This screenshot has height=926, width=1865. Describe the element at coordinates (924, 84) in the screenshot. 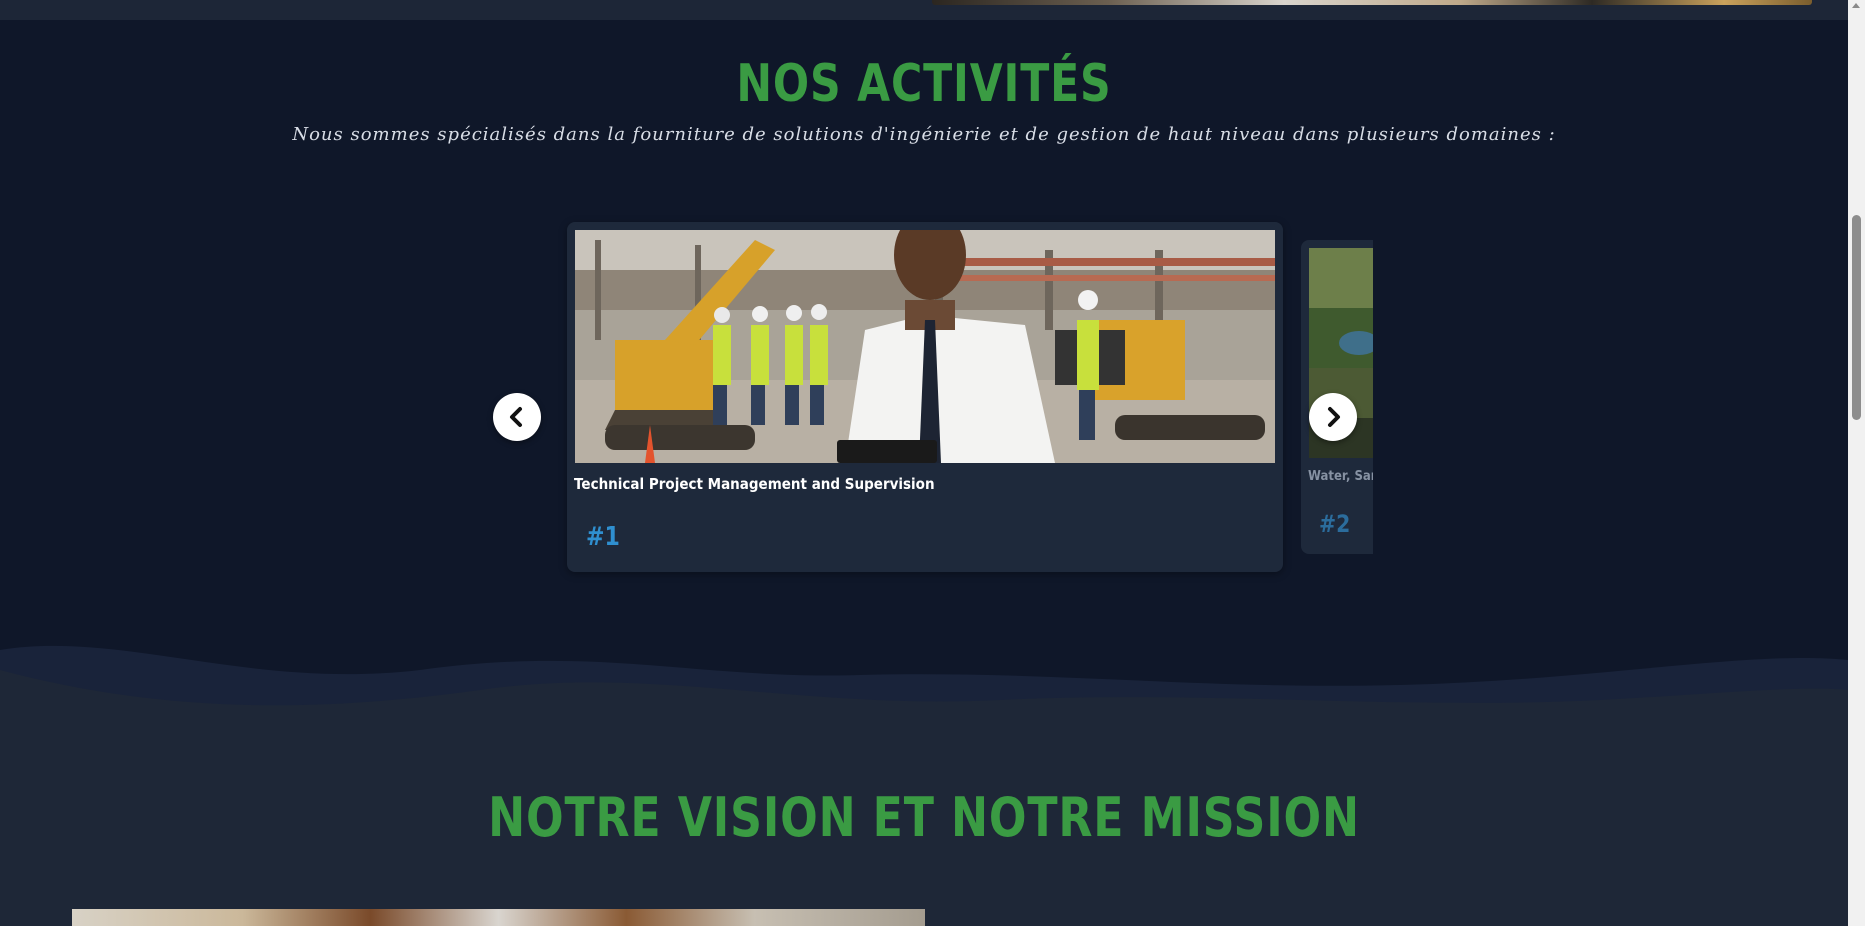

I see `activities-title: NOS ACTIVITÉS` at that location.